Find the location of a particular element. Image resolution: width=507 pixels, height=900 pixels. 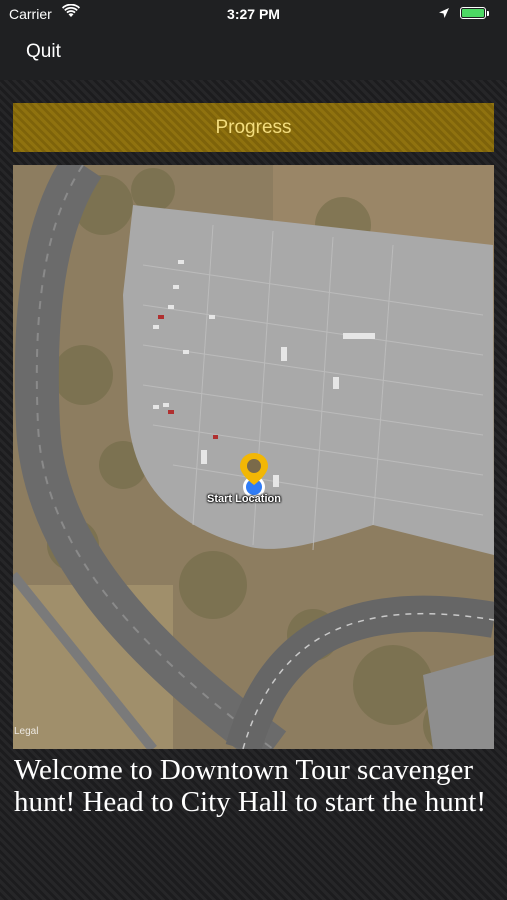

start-location-label: Start Location is located at coordinates (244, 499).